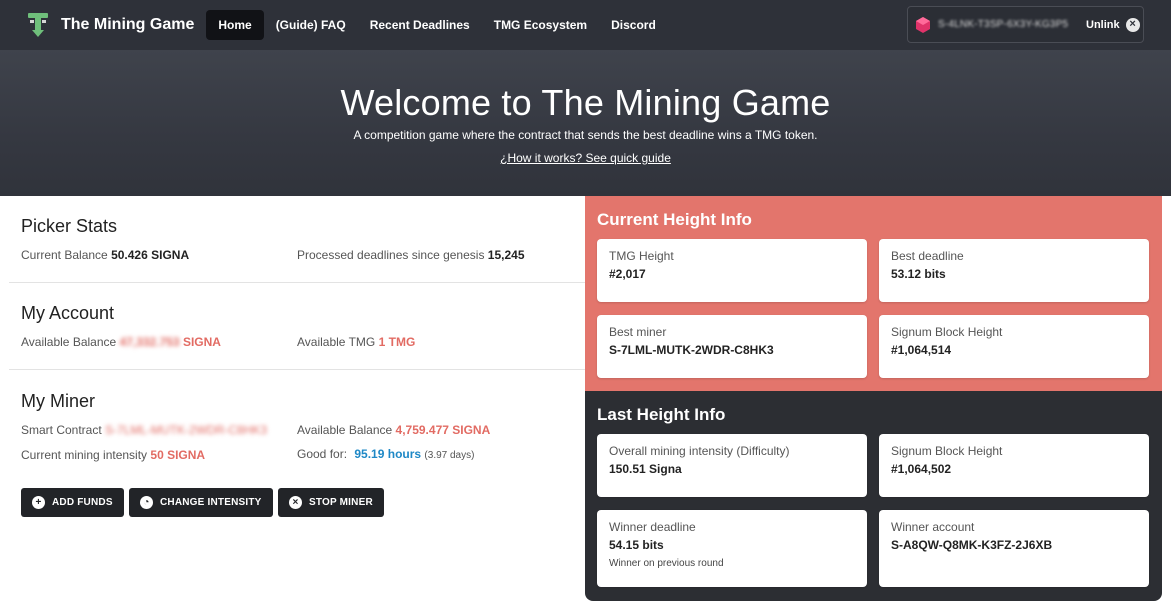 This screenshot has height=612, width=1171. I want to click on nav-guide-faq: (Guide) FAQ, so click(311, 25).